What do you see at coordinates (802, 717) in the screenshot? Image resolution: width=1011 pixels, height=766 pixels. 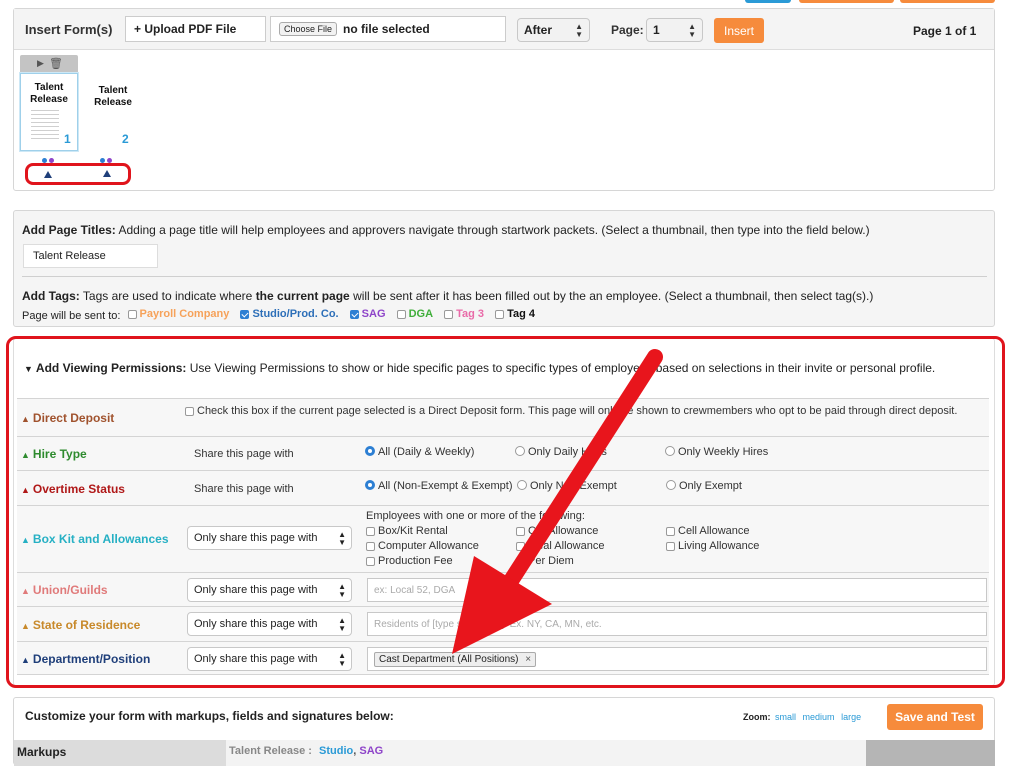 I see `zoom-controls: Zoom: small medium large` at bounding box center [802, 717].